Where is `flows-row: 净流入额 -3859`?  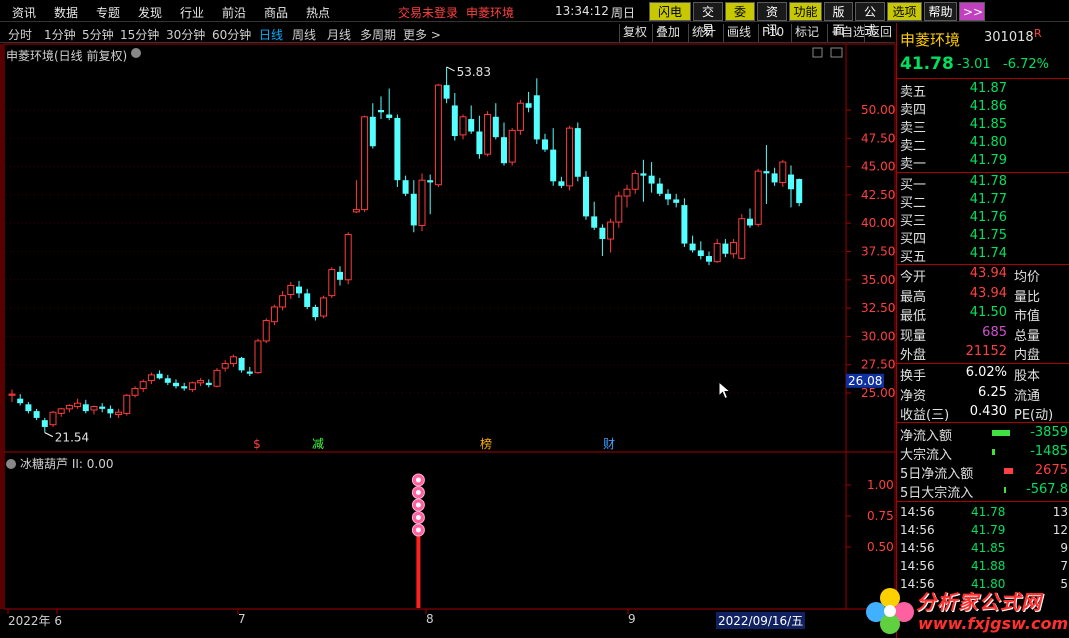
flows-row: 净流入额 -3859 is located at coordinates (983, 434).